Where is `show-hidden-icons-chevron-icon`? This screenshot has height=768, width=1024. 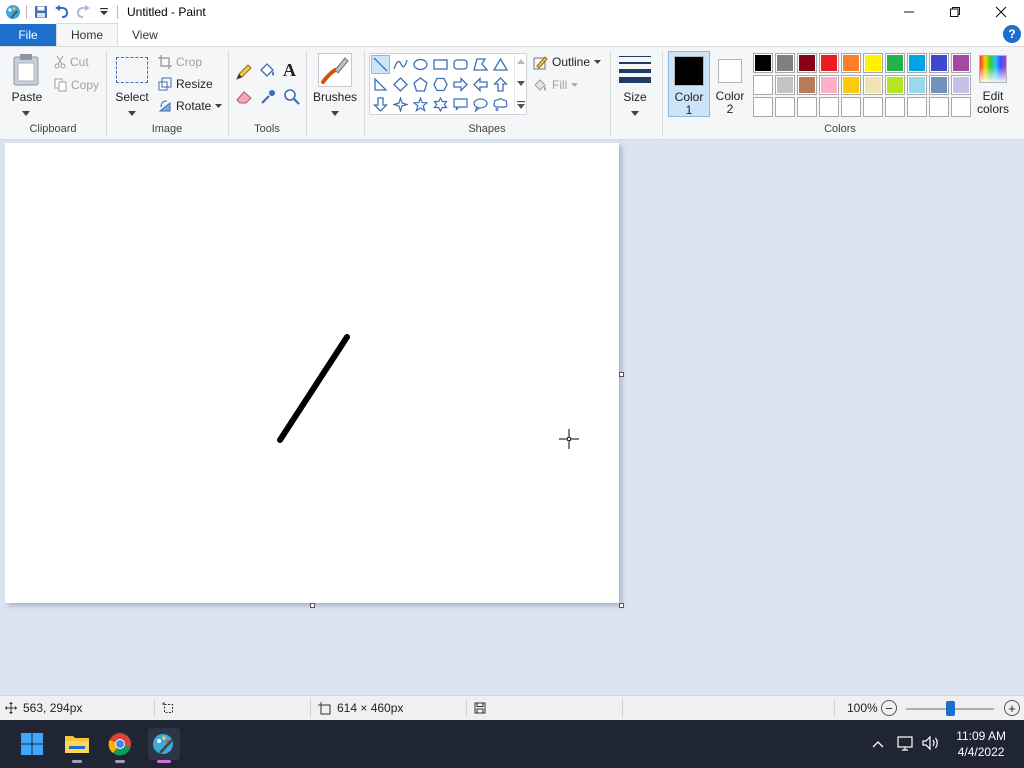 show-hidden-icons-chevron-icon is located at coordinates (878, 744).